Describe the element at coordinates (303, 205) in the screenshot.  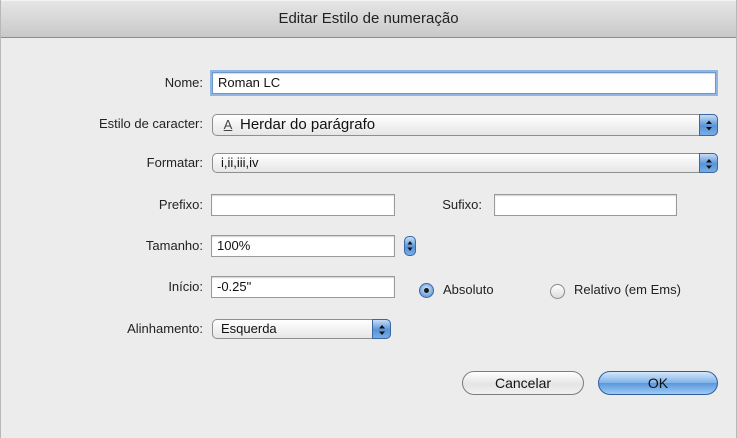
I see `prefixo-field` at that location.